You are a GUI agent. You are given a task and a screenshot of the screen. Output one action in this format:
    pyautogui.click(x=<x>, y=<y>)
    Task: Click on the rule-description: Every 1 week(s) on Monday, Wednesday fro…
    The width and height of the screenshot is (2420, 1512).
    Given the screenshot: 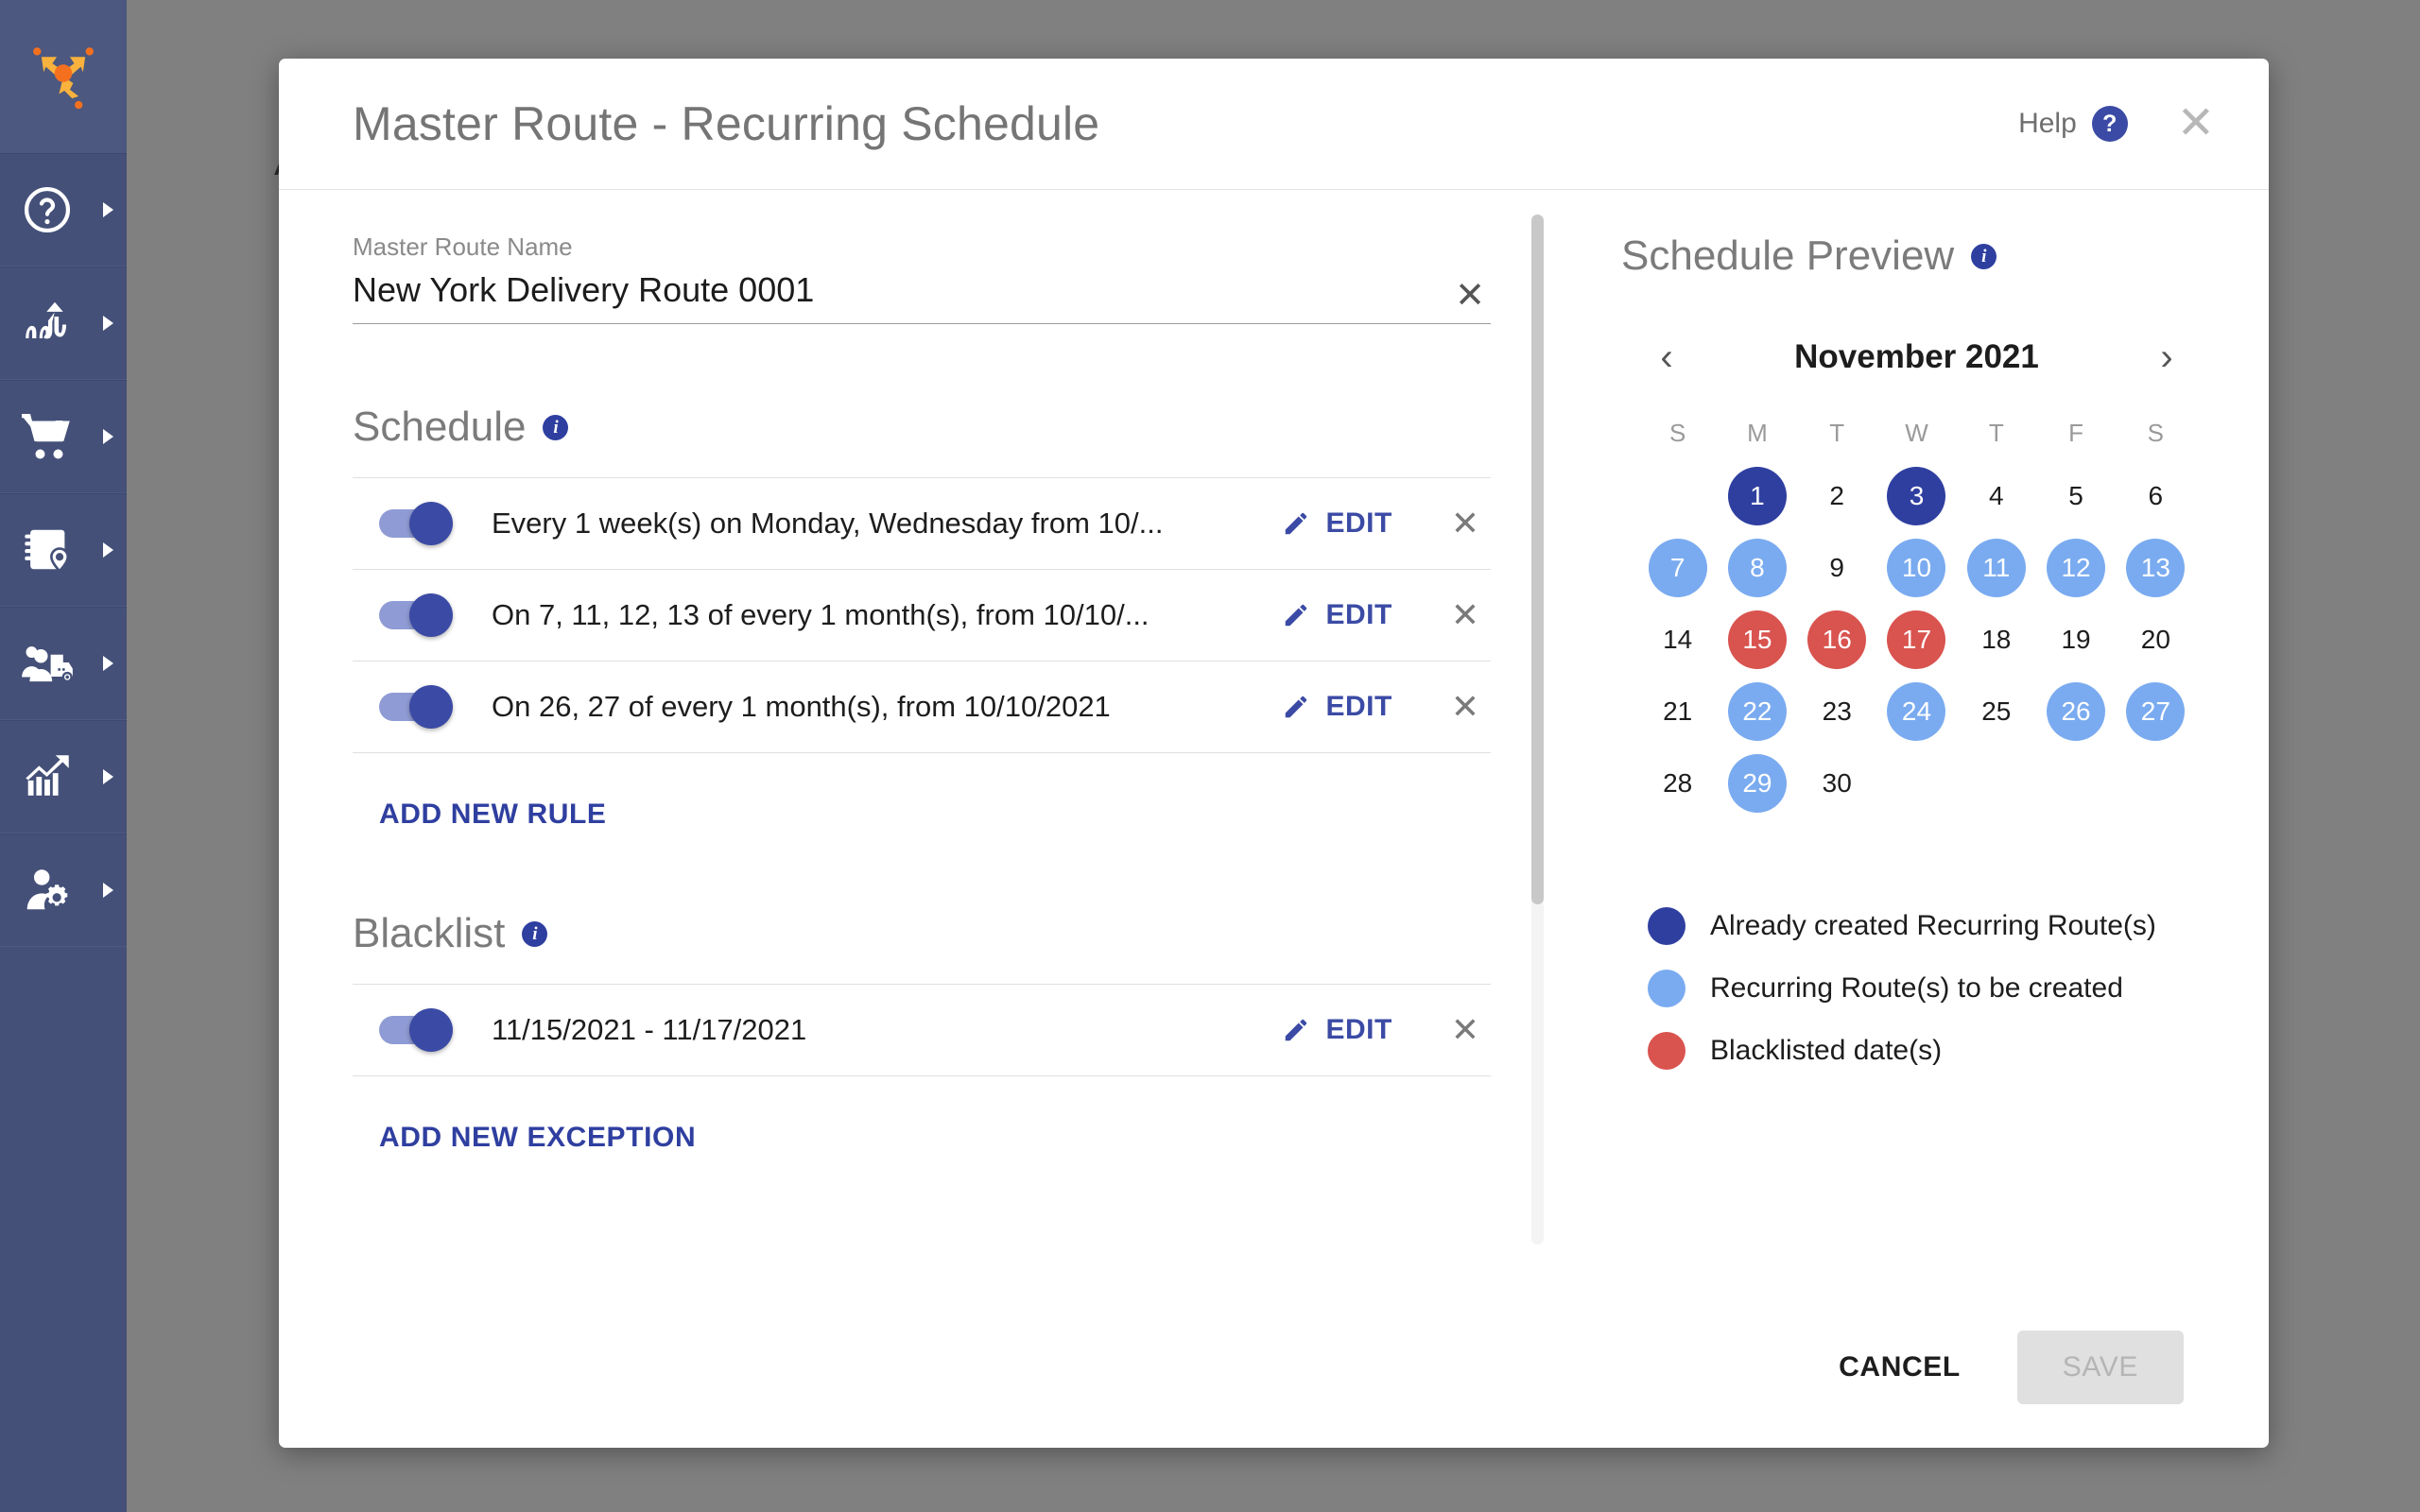 What is the action you would take?
    pyautogui.click(x=828, y=523)
    